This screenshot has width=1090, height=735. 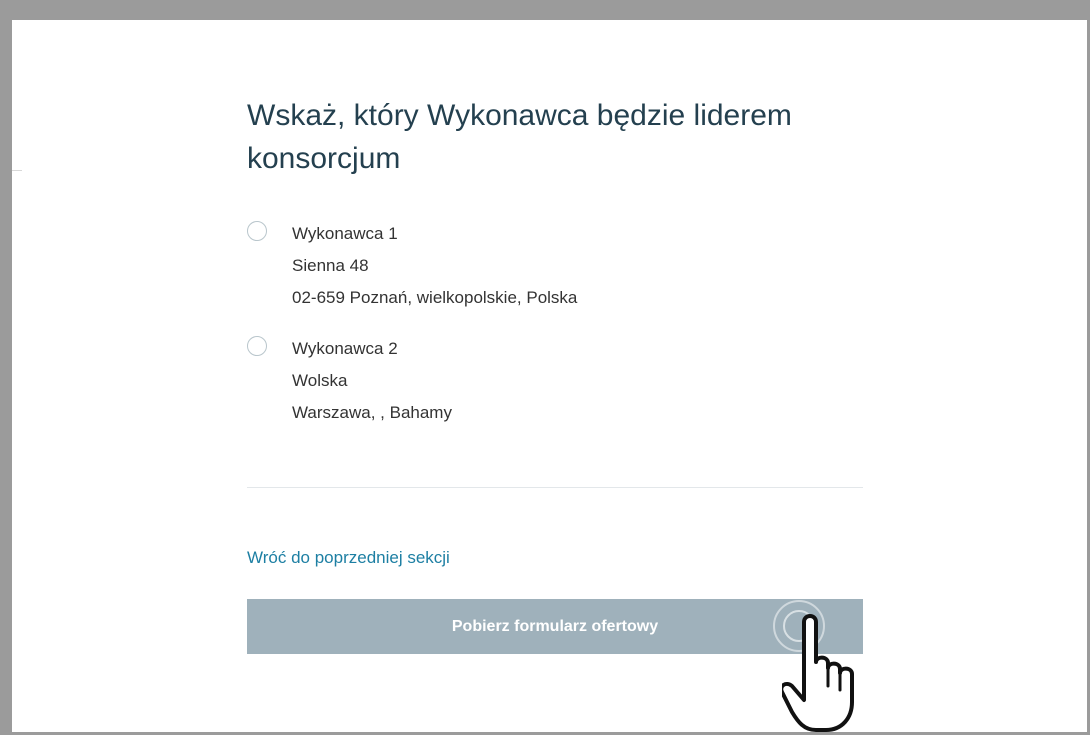 I want to click on option-name: Wykonawca 1, so click(x=345, y=233).